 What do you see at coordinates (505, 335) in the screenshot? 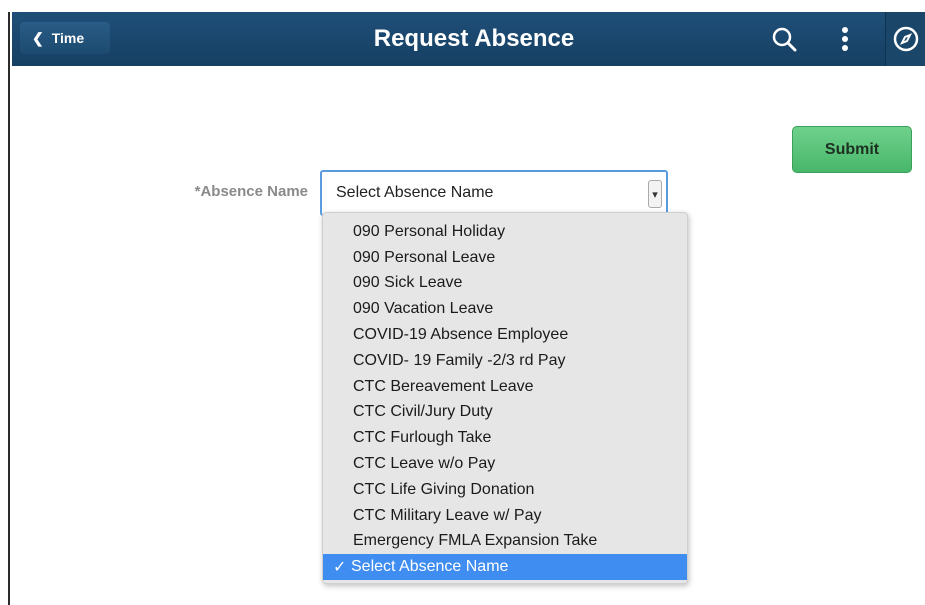
I see `option-covid19-absence-employee: COVID-19 Absence Employee` at bounding box center [505, 335].